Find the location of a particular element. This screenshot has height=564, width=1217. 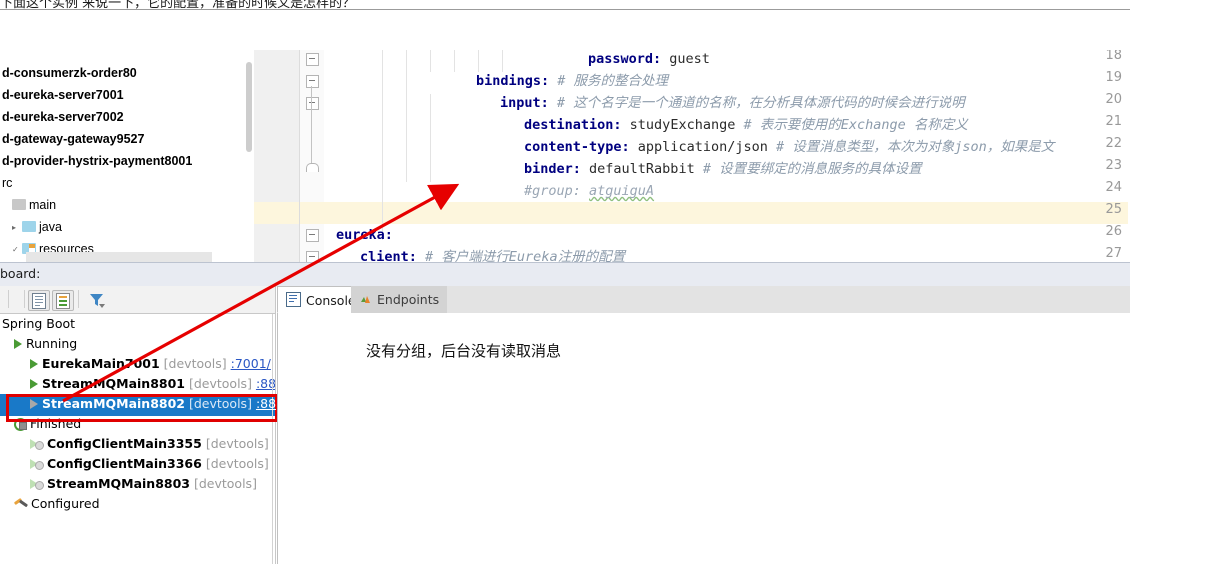

tab-endpoints: Endpoints is located at coordinates (399, 299).